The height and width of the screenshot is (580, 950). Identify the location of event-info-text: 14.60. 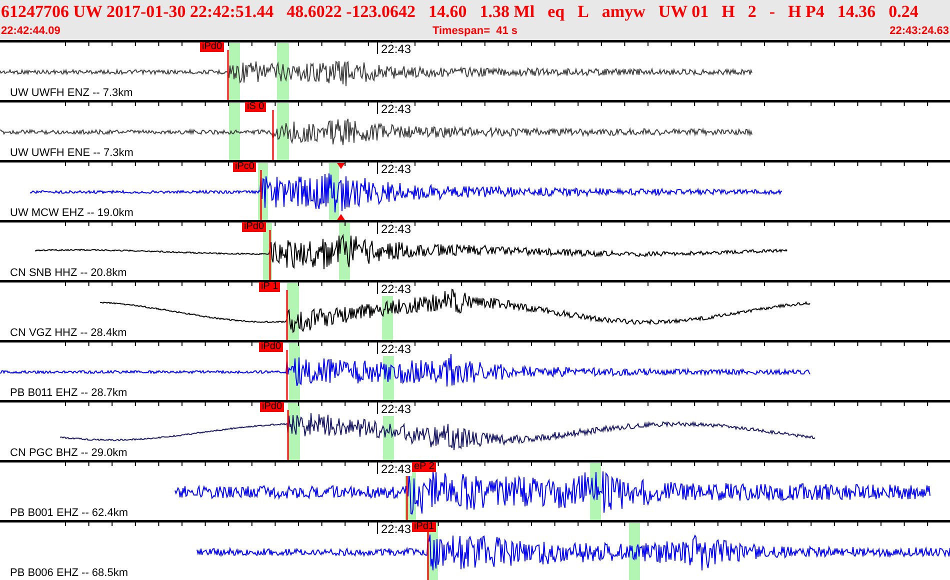
(447, 12).